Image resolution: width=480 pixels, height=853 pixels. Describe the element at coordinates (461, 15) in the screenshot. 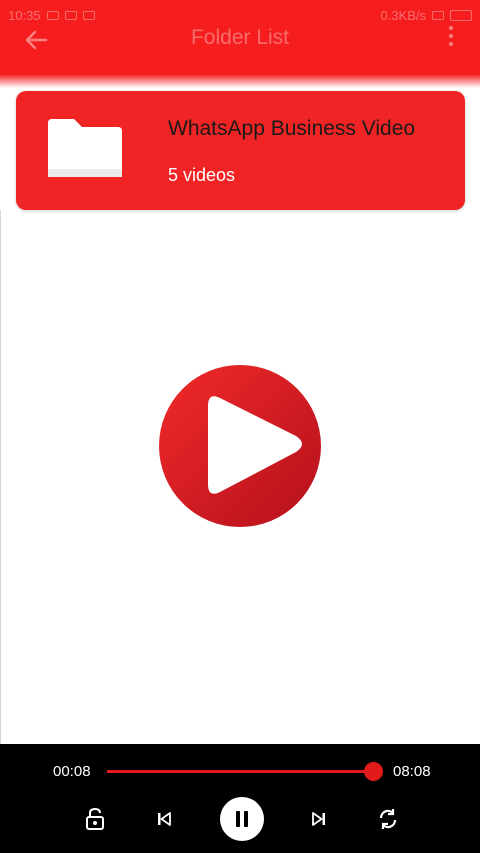

I see `battery-icon` at that location.